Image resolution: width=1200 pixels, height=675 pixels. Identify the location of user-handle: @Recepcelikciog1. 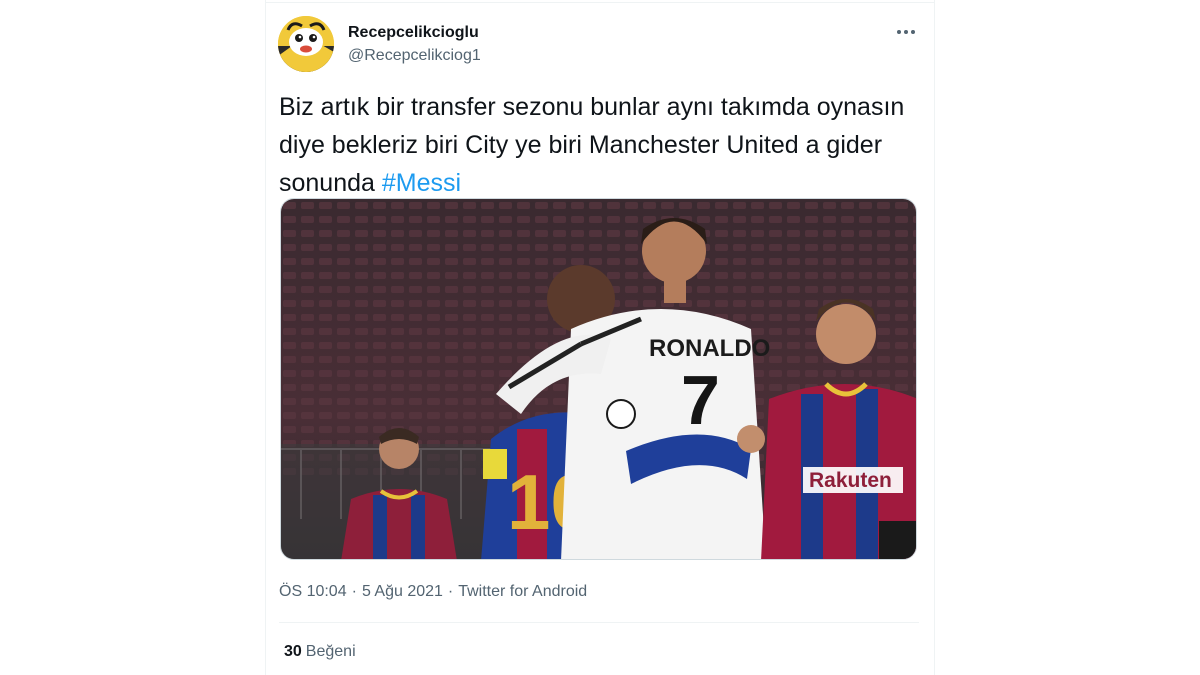
(414, 56).